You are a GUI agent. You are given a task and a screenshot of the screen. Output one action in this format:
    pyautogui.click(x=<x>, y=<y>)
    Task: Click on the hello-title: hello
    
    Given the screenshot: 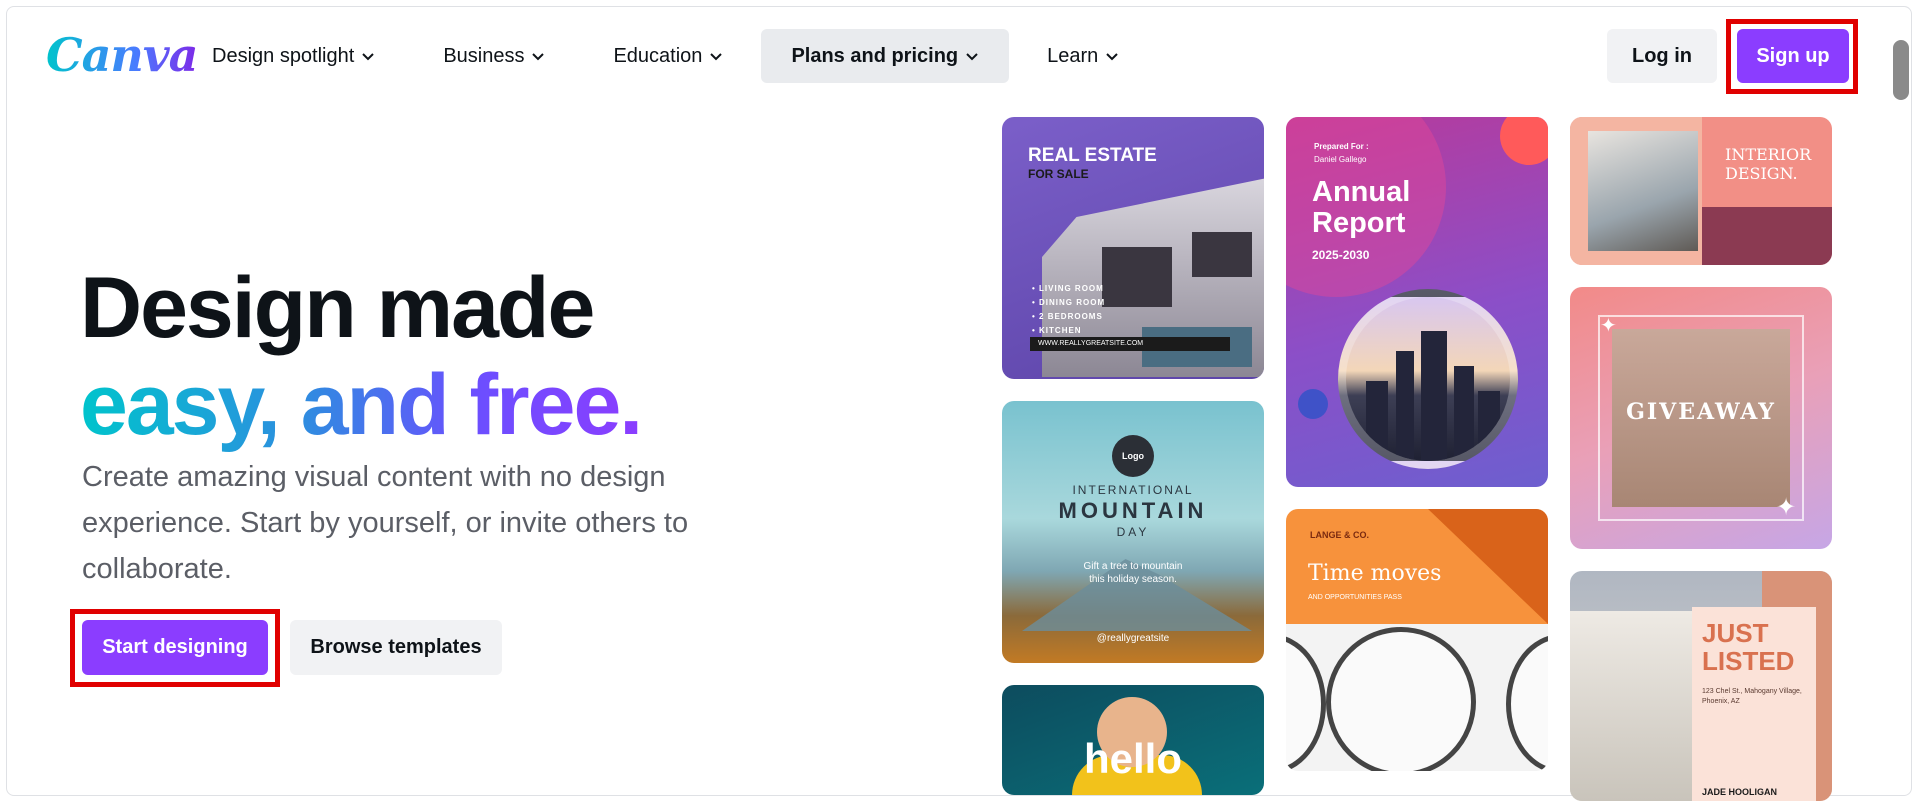 What is the action you would take?
    pyautogui.click(x=1132, y=758)
    